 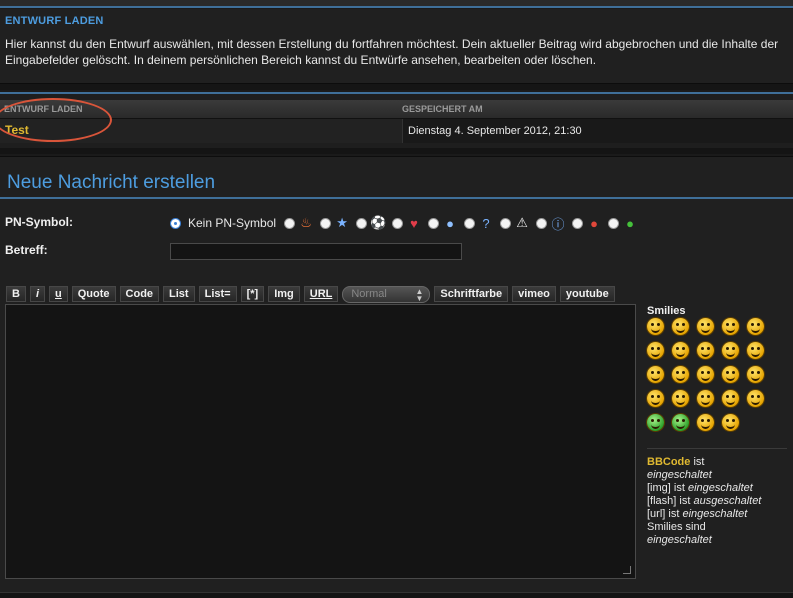 I want to click on youtube-button: youtube, so click(x=587, y=294).